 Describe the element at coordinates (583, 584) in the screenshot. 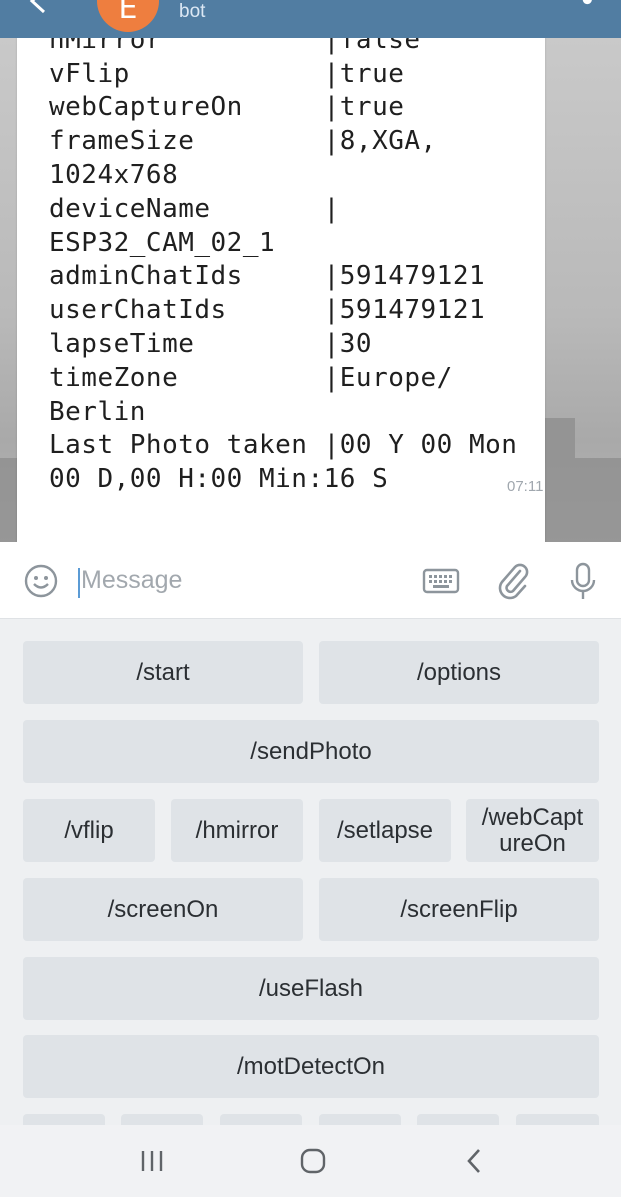

I see `microphone-icon` at that location.